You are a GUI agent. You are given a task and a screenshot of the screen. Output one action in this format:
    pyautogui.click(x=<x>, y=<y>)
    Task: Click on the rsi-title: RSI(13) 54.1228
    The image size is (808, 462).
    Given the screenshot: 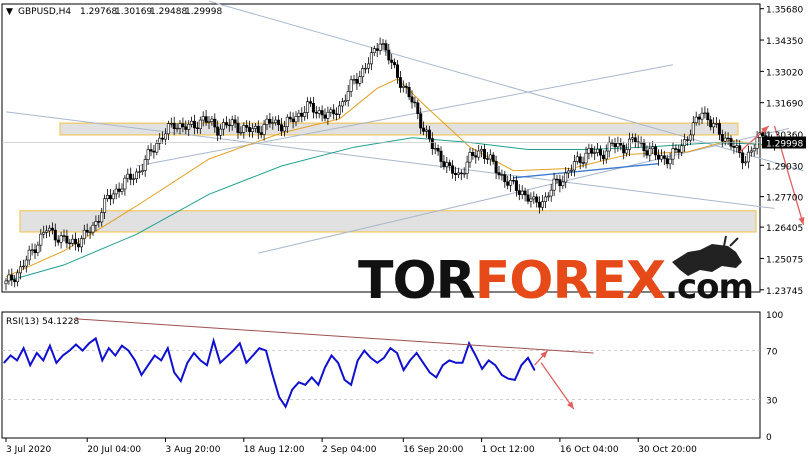 What is the action you would take?
    pyautogui.click(x=42, y=322)
    